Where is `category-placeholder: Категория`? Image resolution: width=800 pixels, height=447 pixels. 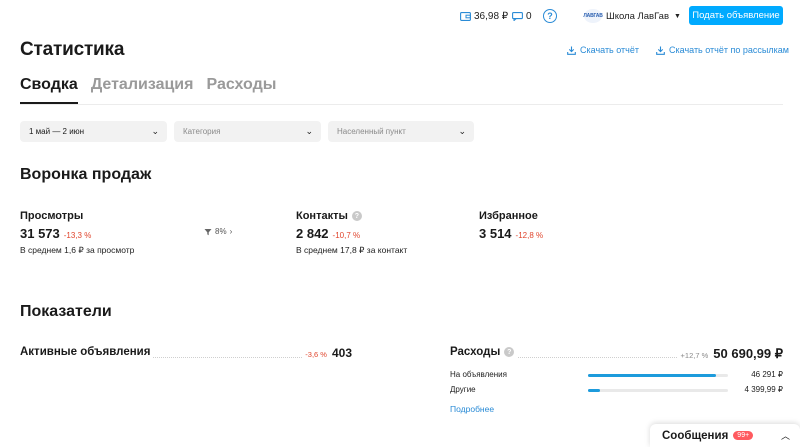
category-placeholder: Категория is located at coordinates (202, 131).